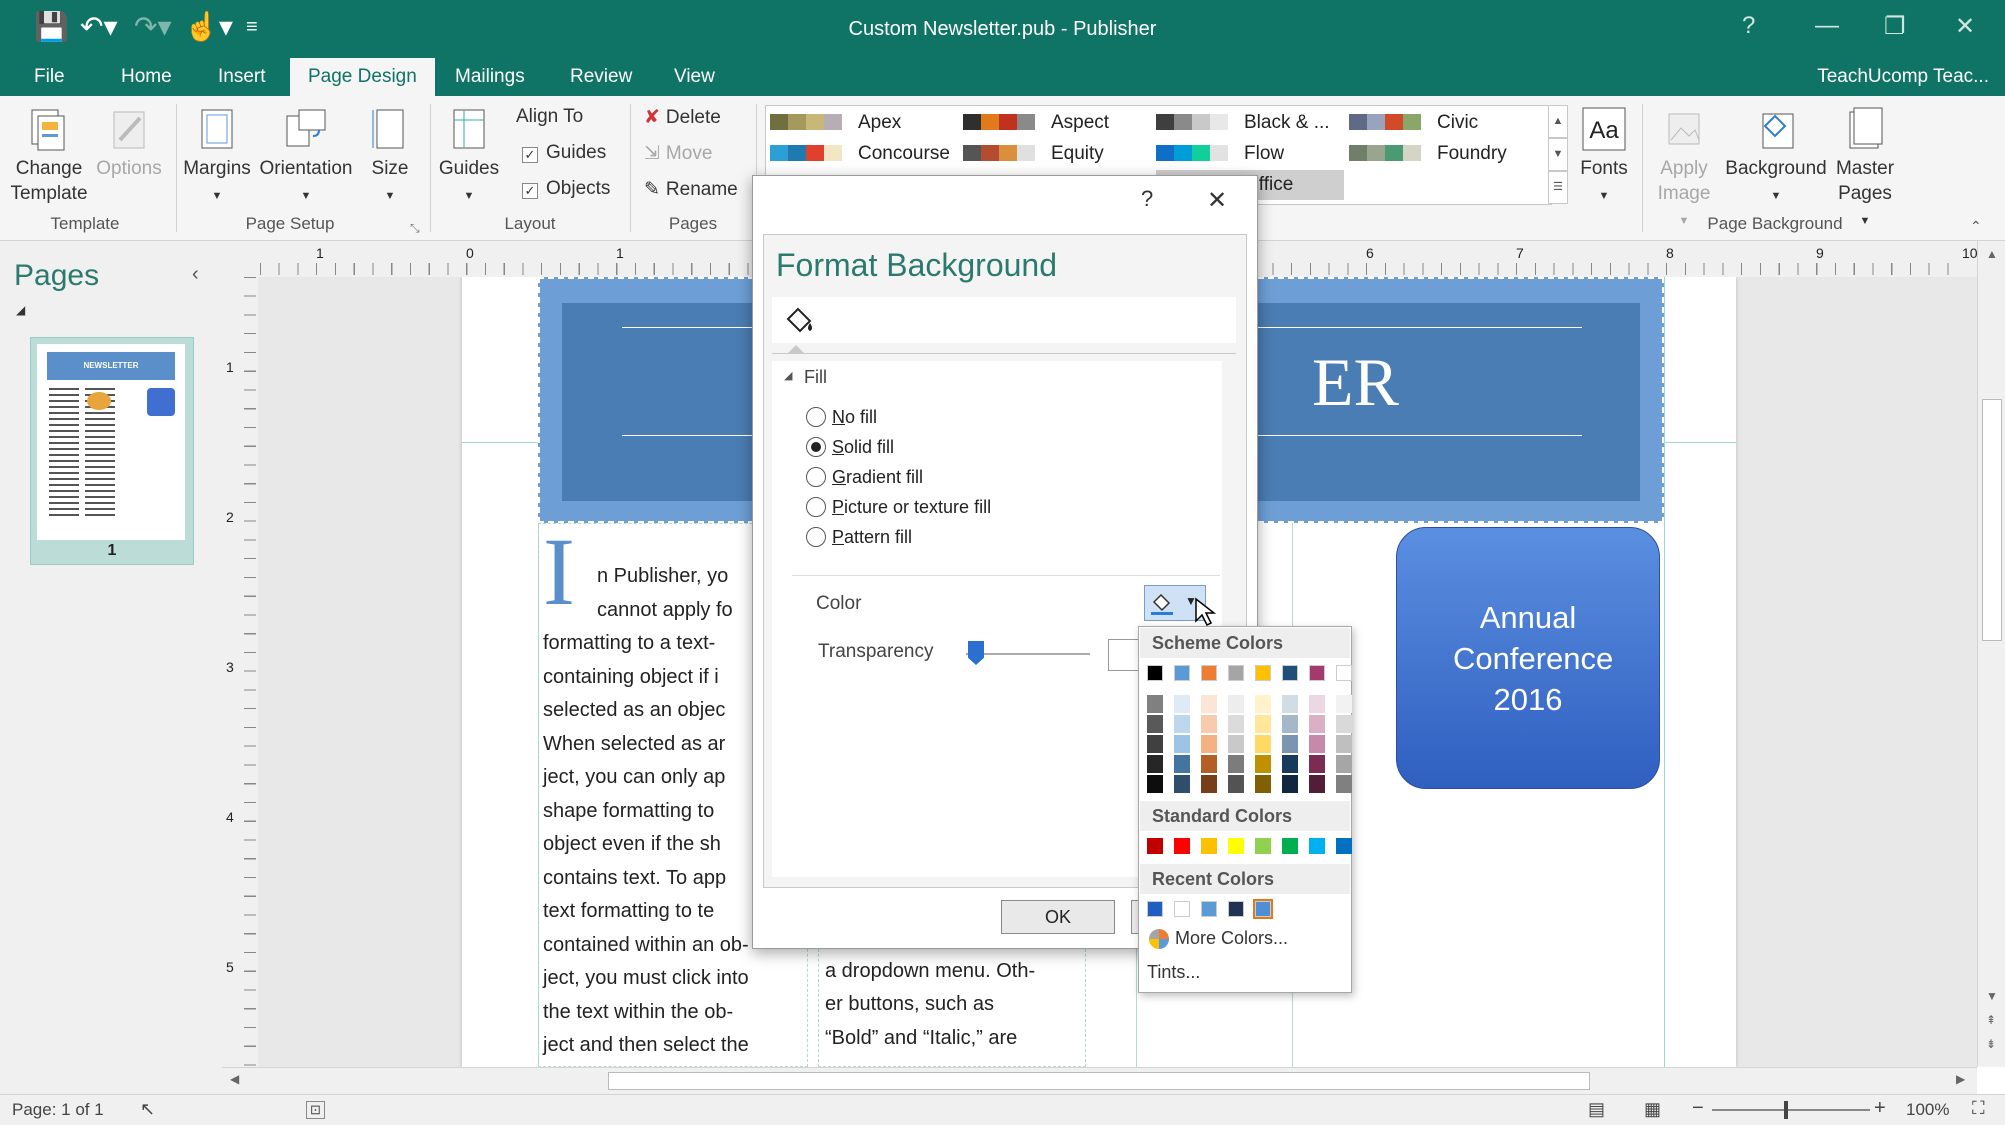 The width and height of the screenshot is (2005, 1125). What do you see at coordinates (1058, 917) in the screenshot?
I see `ok-button: OK` at bounding box center [1058, 917].